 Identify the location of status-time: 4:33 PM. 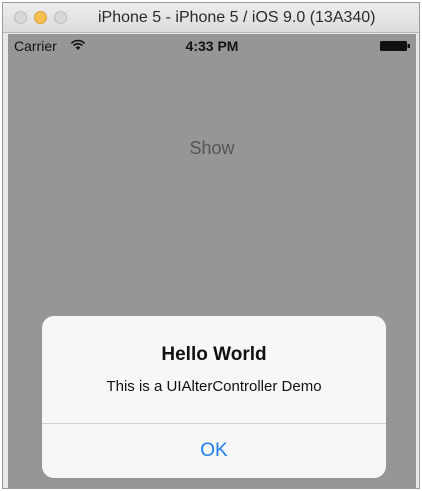
(212, 46).